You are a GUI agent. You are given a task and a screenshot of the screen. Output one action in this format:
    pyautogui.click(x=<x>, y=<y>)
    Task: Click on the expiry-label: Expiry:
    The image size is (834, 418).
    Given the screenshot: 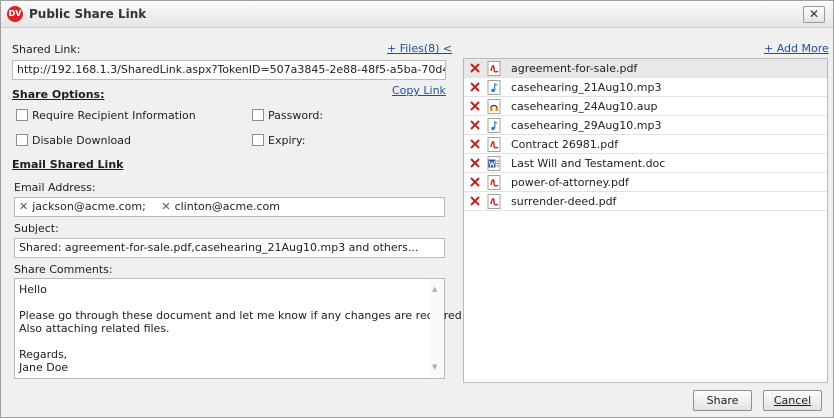 What is the action you would take?
    pyautogui.click(x=287, y=140)
    